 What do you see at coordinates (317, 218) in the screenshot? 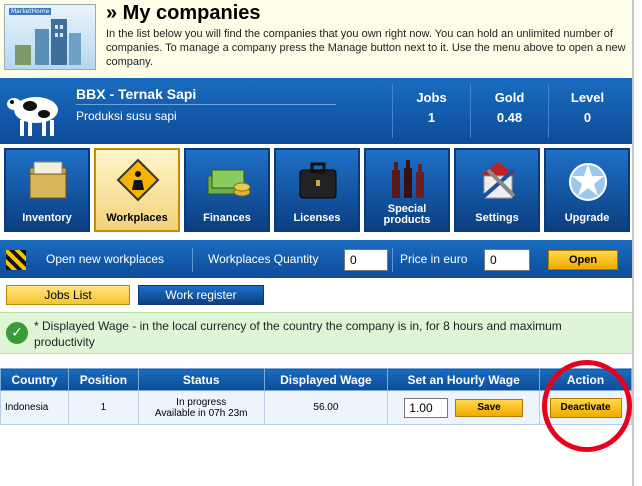
I see `nav-label: Licenses` at bounding box center [317, 218].